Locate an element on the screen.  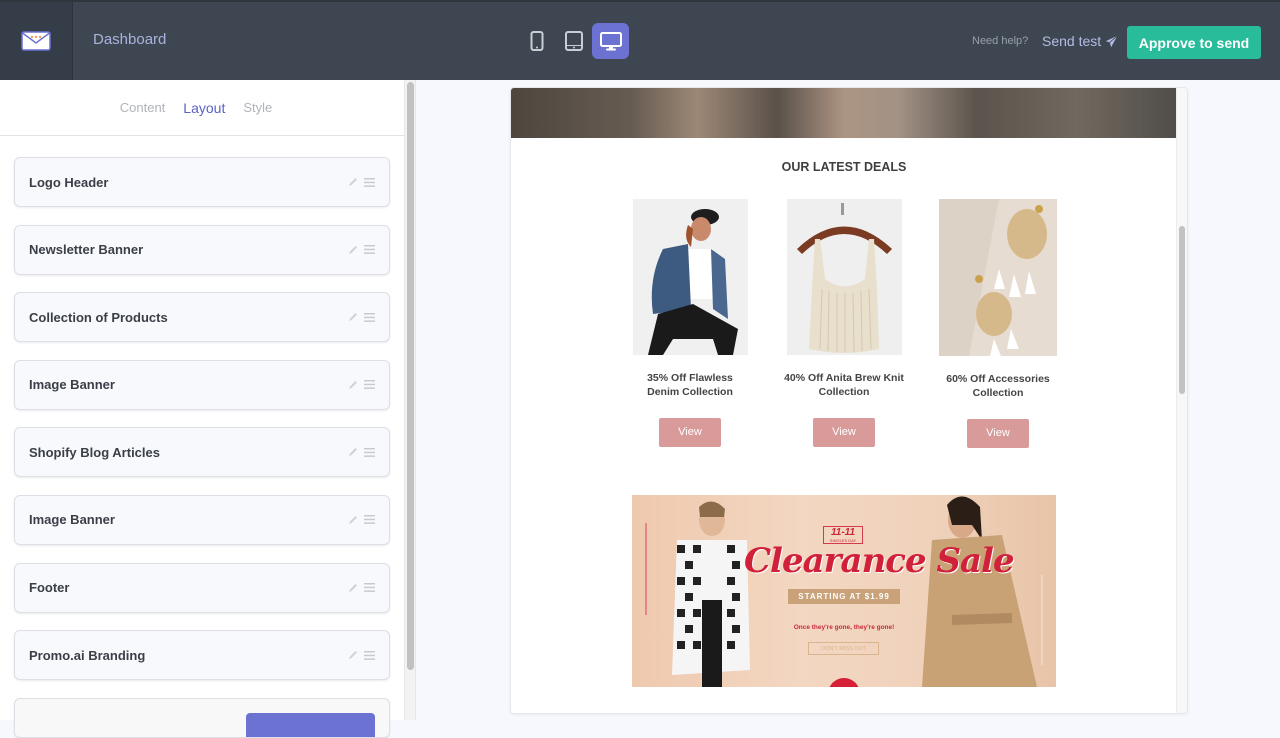
product-card: 35% Off Flawless Denim Collection View is located at coordinates (690, 323).